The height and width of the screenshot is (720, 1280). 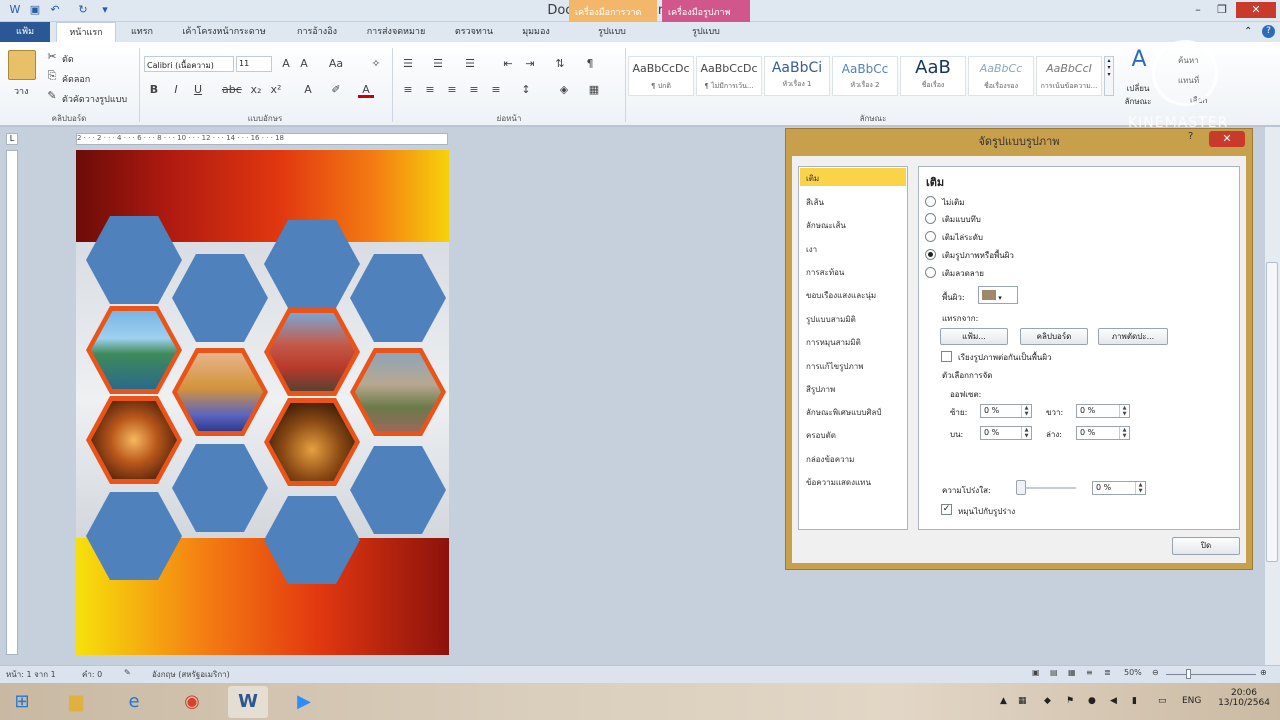 I want to click on radio-pattern-fill-label: เติมลวดลาย, so click(x=963, y=273).